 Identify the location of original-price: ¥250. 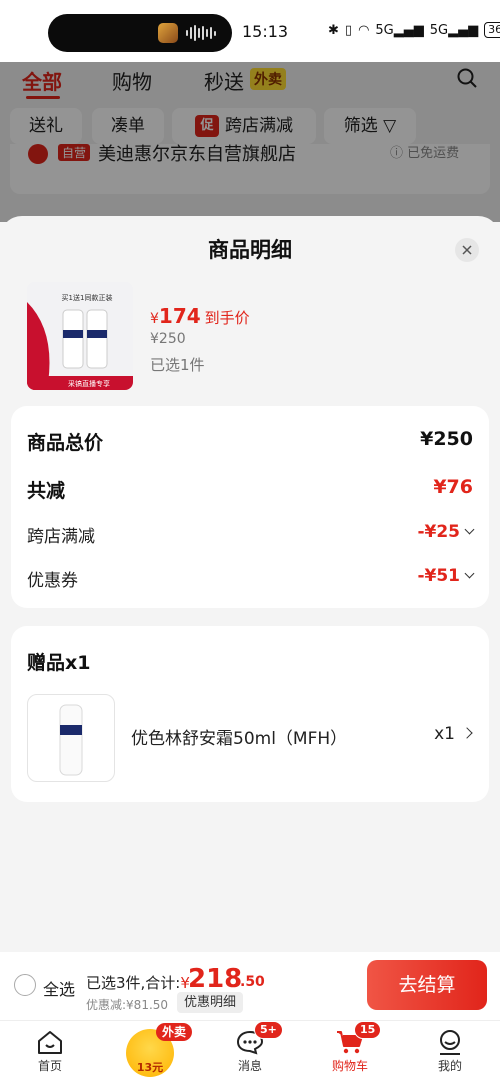
(168, 339).